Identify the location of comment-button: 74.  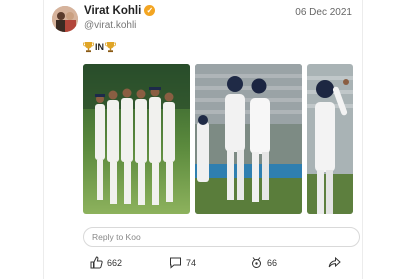
(182, 262).